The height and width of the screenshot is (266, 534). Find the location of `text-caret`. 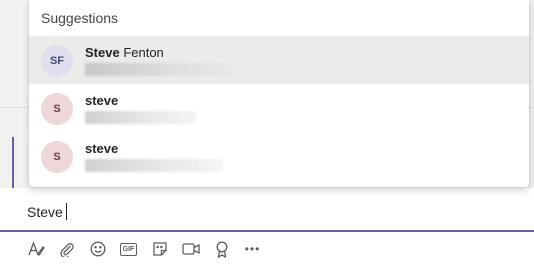

text-caret is located at coordinates (66, 211).